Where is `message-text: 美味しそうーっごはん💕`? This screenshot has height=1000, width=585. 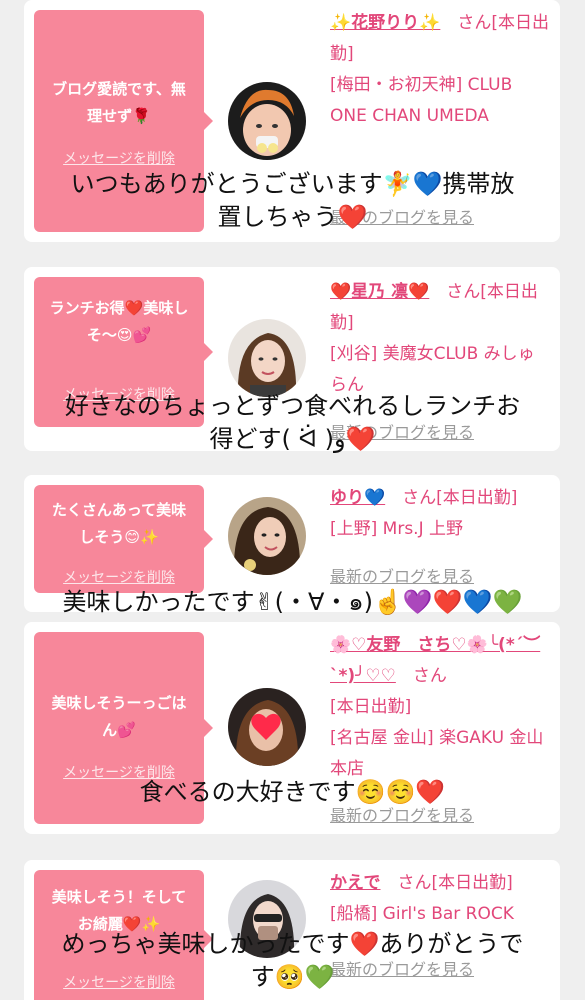
message-text: 美味しそうーっごはん💕 is located at coordinates (119, 716).